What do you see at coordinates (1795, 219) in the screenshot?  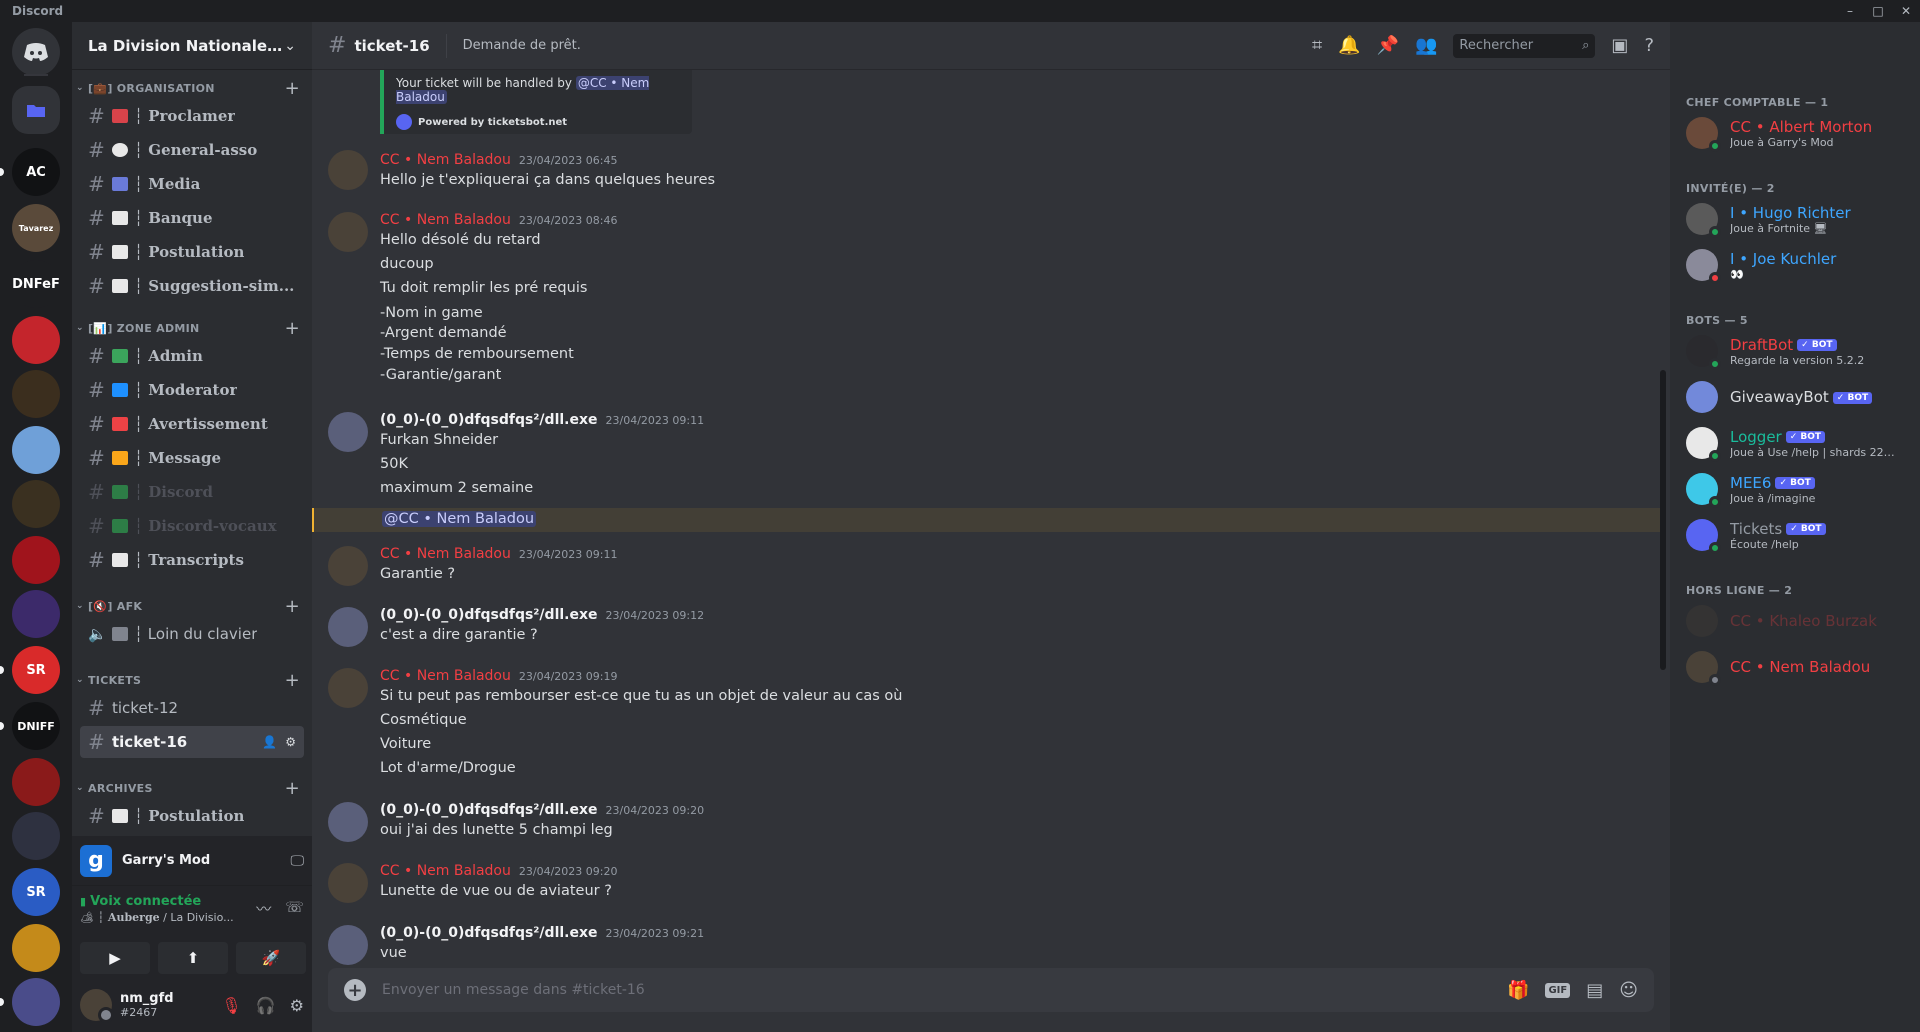 I see `member-item: I • Hugo Richter Joue à Fortnite 🖥` at bounding box center [1795, 219].